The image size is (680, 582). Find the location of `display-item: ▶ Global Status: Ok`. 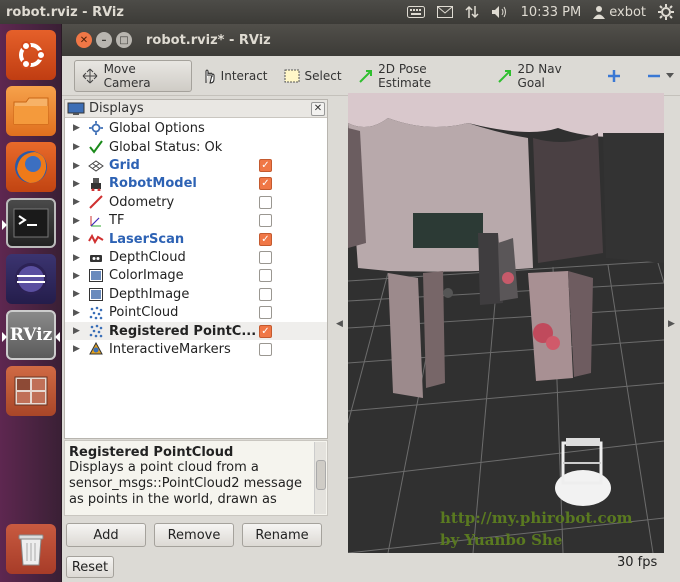

display-item: ▶ Global Status: Ok is located at coordinates (196, 147).